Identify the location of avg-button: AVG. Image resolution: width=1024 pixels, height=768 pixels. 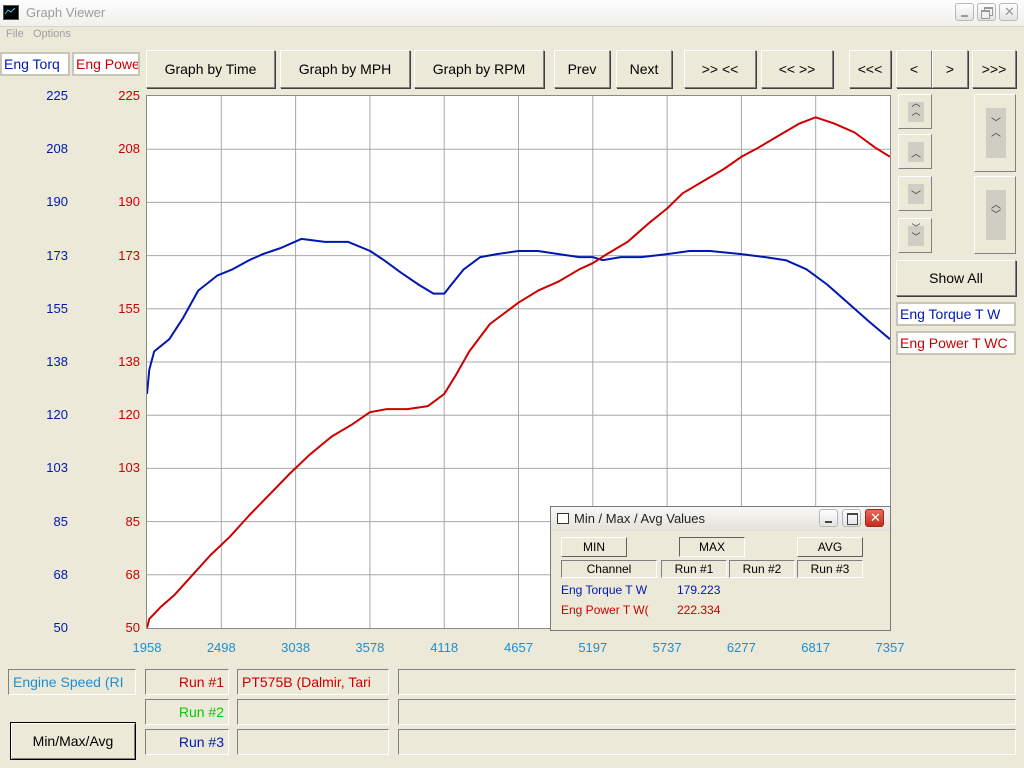
(830, 547).